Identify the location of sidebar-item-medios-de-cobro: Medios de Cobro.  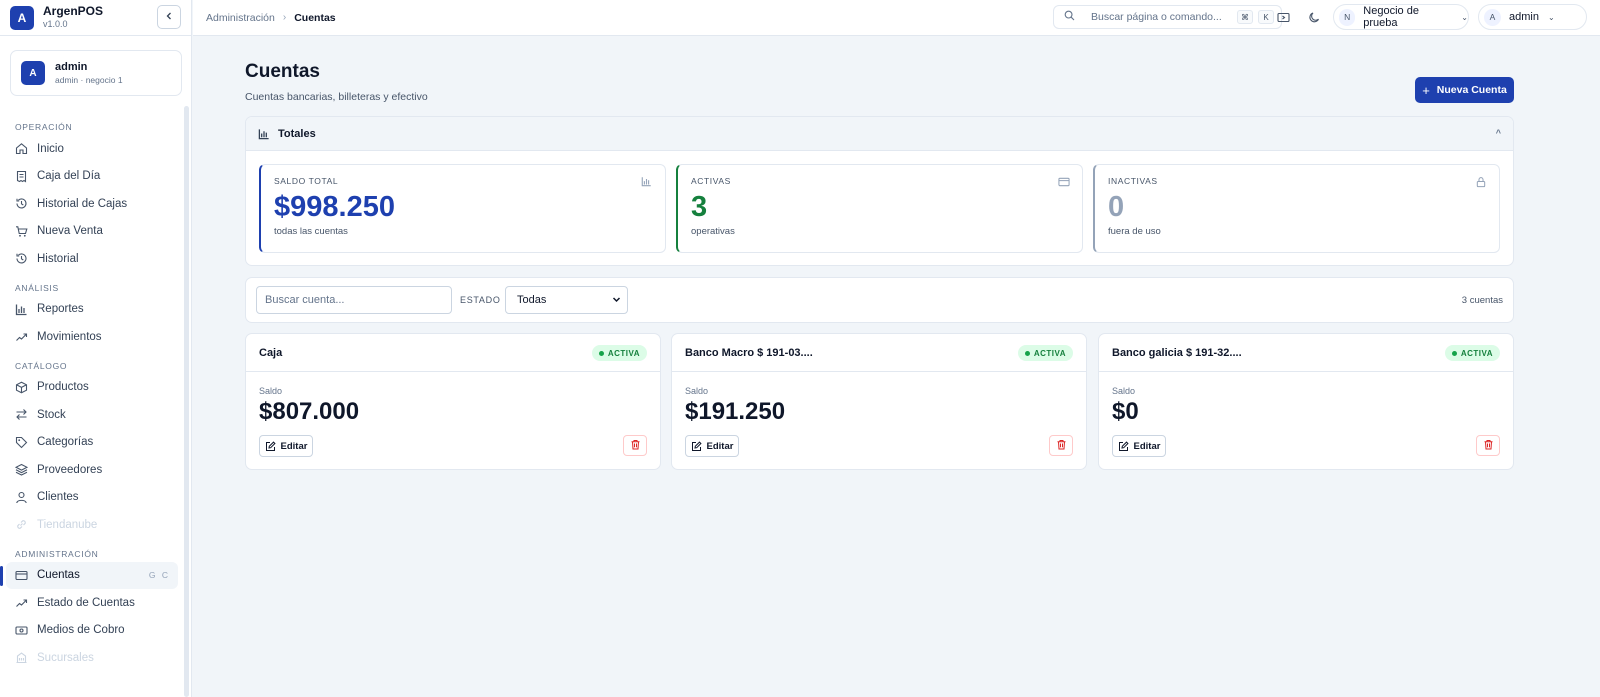
(92, 631).